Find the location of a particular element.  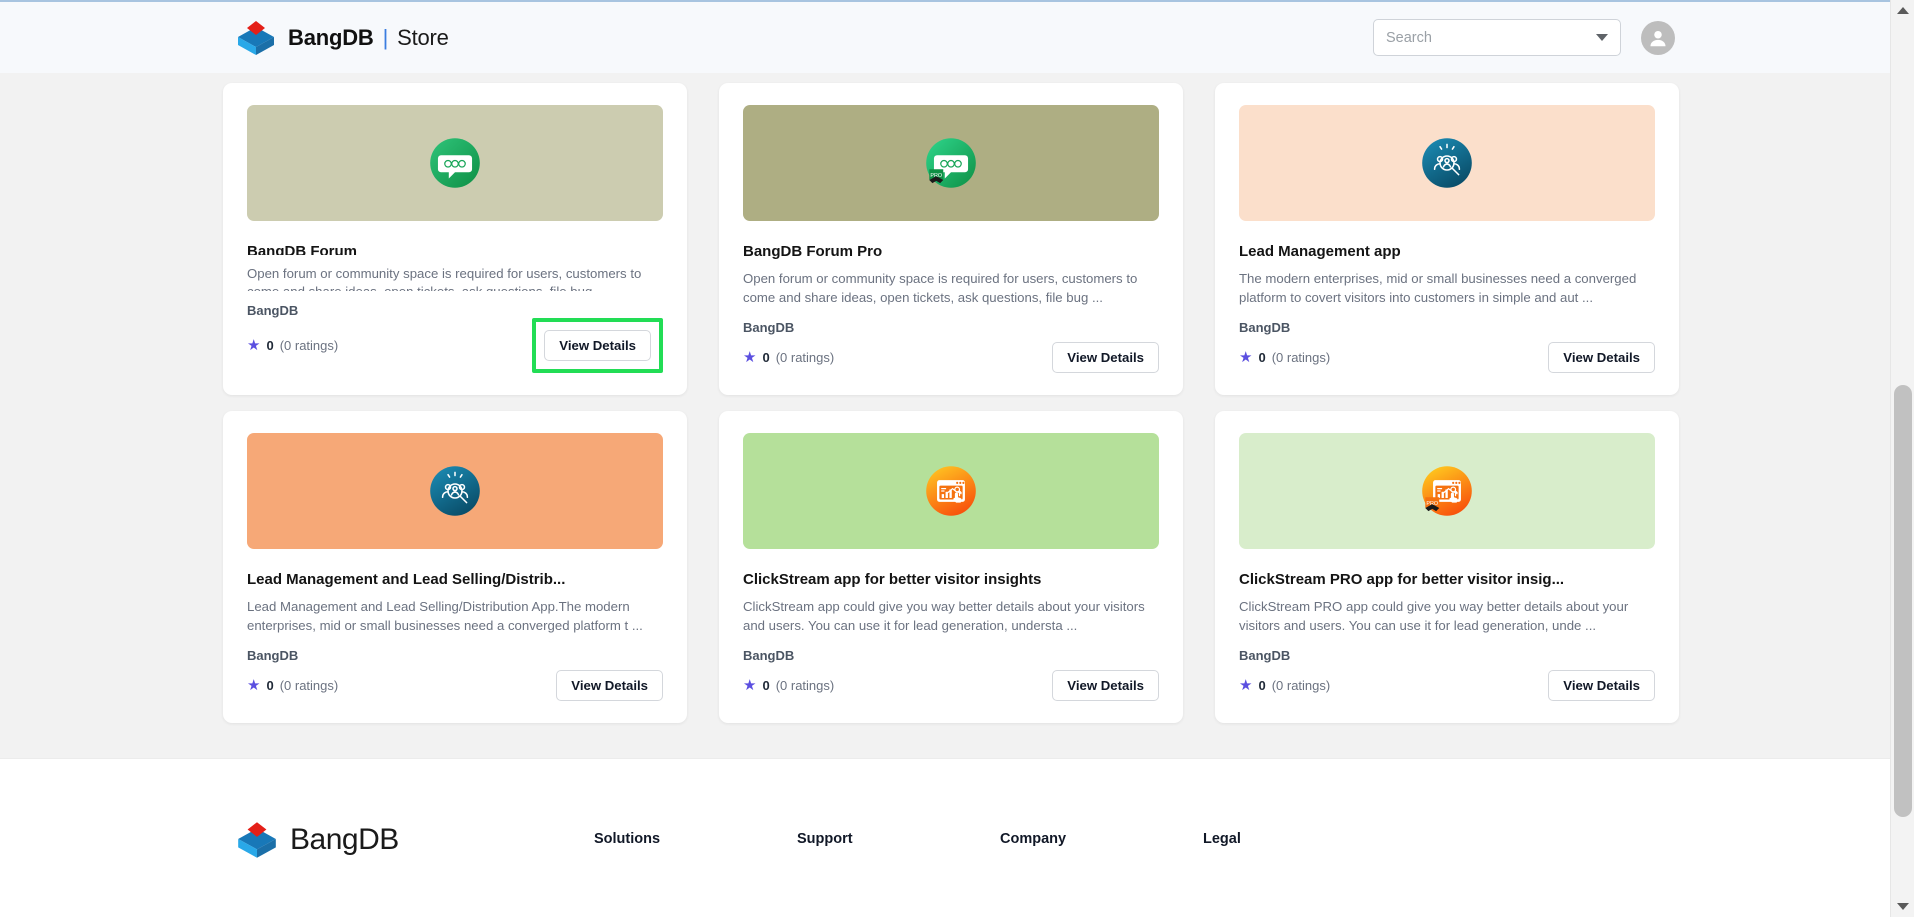

footer-columns: Solutions Support Company Legal is located at coordinates (1000, 834).